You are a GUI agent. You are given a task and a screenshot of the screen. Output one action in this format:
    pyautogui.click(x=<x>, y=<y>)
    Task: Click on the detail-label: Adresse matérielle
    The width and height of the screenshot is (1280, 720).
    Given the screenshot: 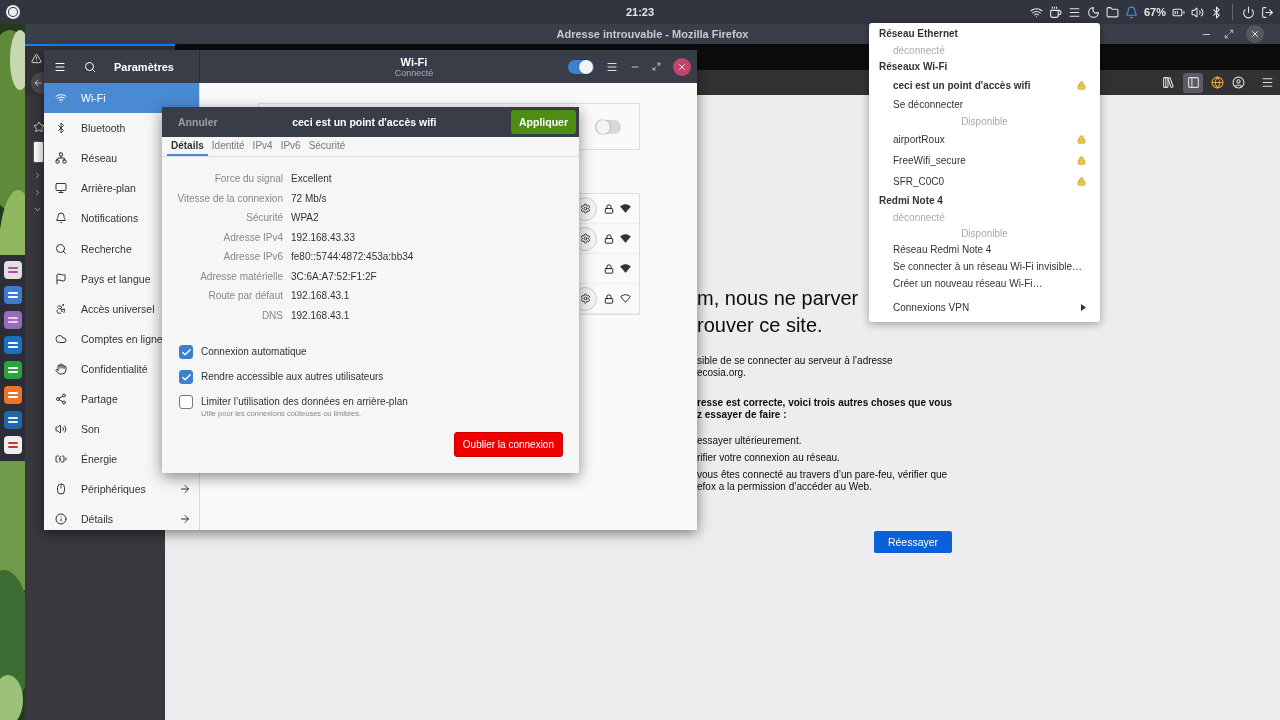 What is the action you would take?
    pyautogui.click(x=241, y=276)
    